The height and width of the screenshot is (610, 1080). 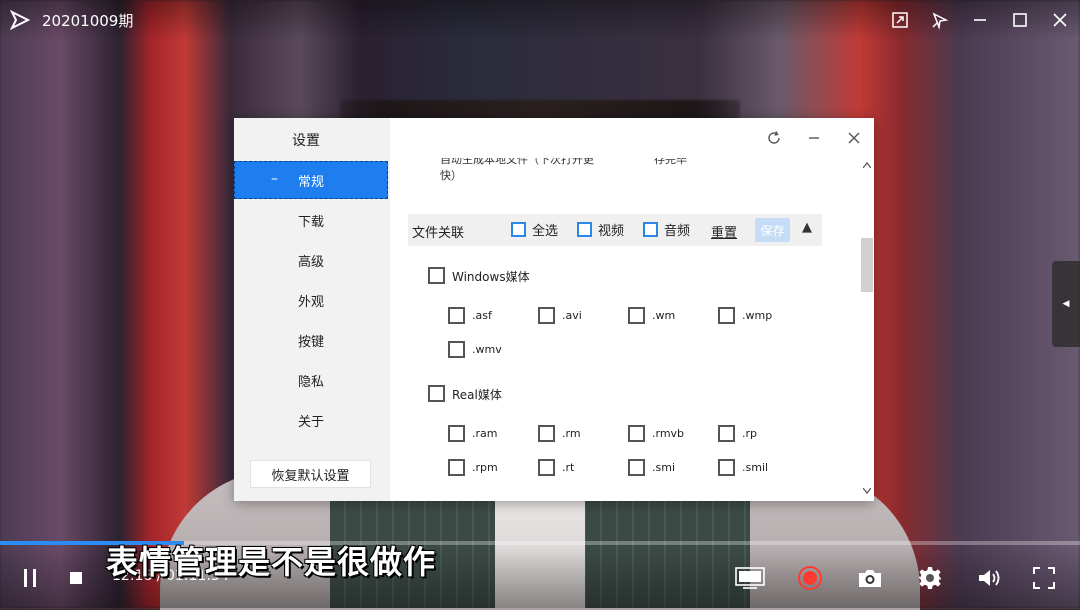 I want to click on nav-item-hotkeys: 按键, so click(x=311, y=340).